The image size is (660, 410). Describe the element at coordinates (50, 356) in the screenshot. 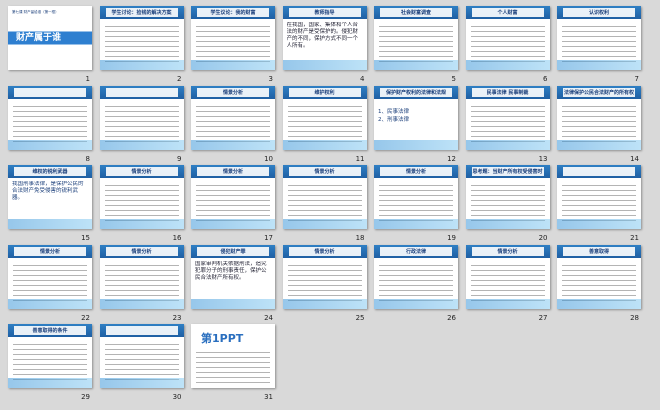

I see `slide-thumbnail: 善意取得的条件` at that location.